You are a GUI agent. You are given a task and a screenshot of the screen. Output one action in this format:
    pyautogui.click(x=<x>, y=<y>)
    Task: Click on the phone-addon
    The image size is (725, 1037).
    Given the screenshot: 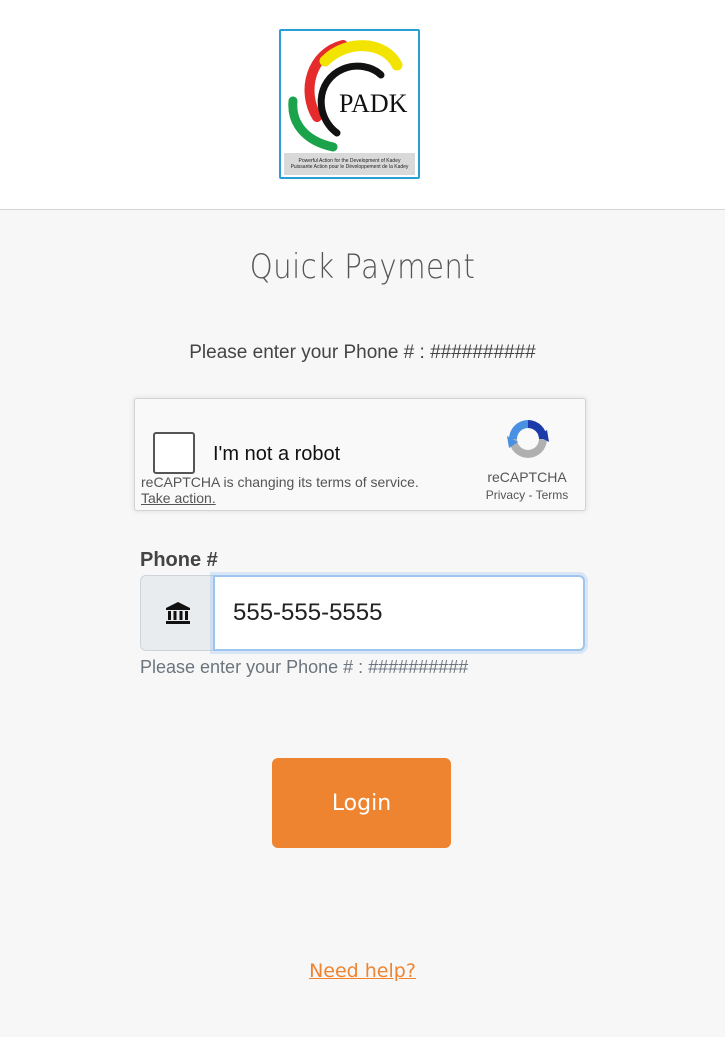 What is the action you would take?
    pyautogui.click(x=178, y=613)
    